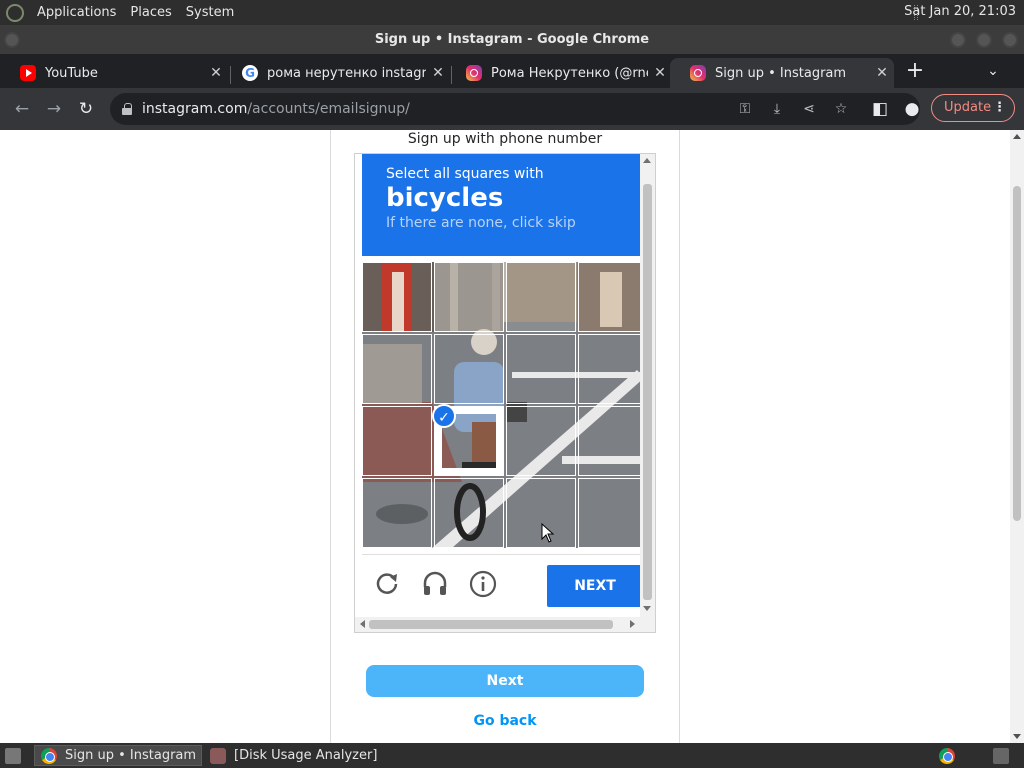 This screenshot has width=1024, height=768. I want to click on update-label: Update, so click(968, 107).